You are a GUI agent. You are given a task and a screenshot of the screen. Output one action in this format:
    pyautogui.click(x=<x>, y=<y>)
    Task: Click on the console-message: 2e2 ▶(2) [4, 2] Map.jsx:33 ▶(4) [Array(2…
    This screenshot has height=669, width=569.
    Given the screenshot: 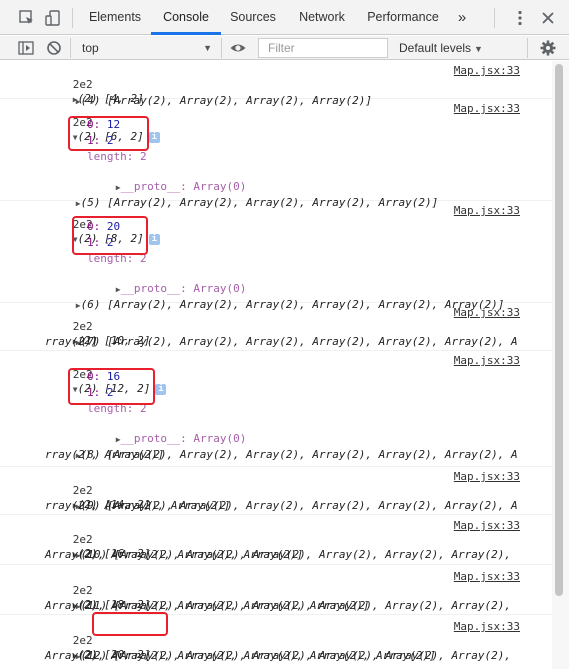 What is the action you would take?
    pyautogui.click(x=276, y=84)
    